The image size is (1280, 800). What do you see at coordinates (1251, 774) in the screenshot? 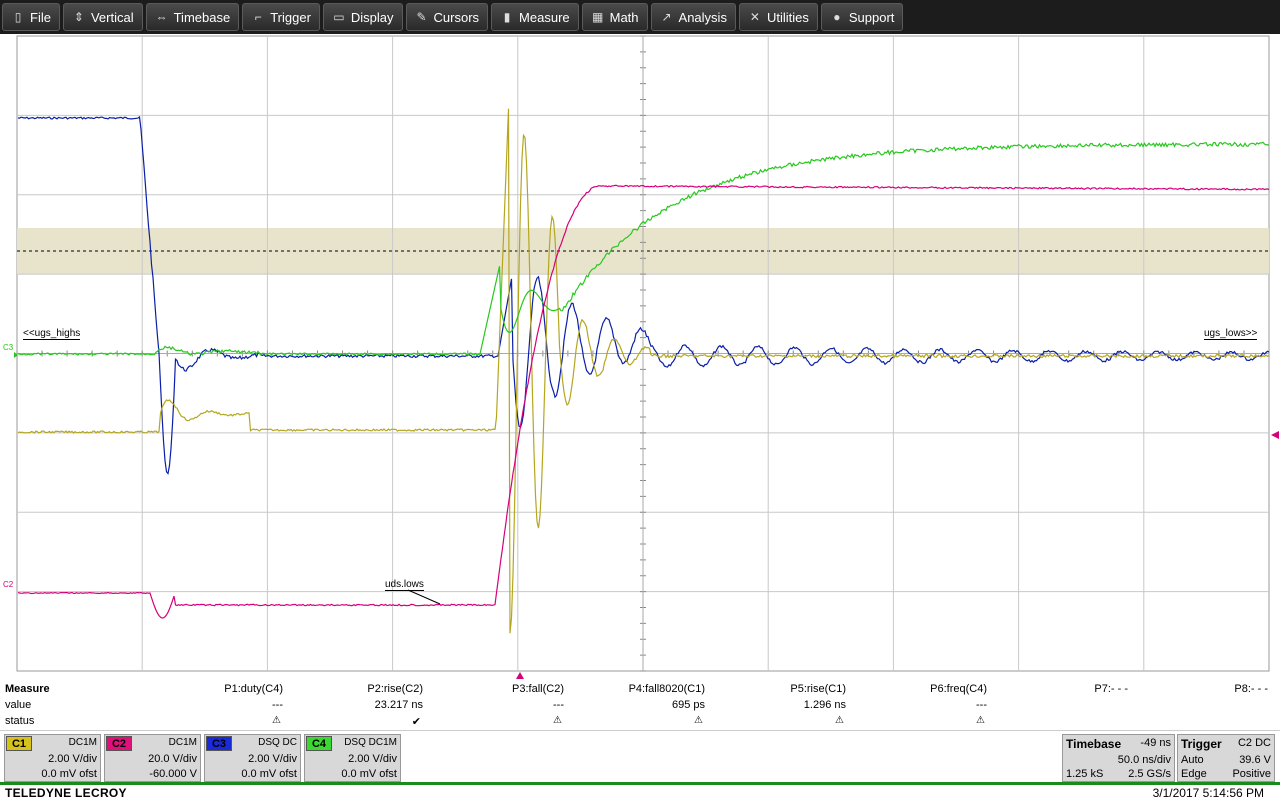
I see `trigger-slope: Positive` at bounding box center [1251, 774].